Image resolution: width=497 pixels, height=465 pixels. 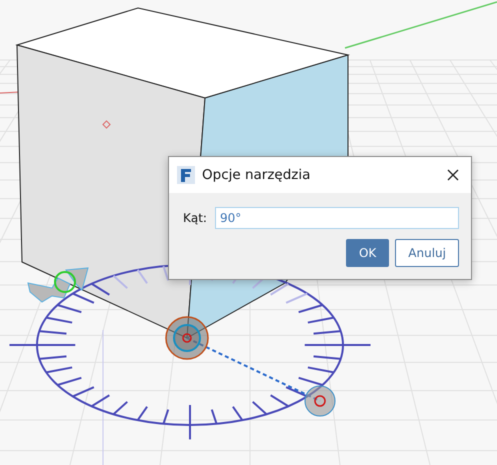 What do you see at coordinates (195, 218) in the screenshot?
I see `angle-label: Kąt:` at bounding box center [195, 218].